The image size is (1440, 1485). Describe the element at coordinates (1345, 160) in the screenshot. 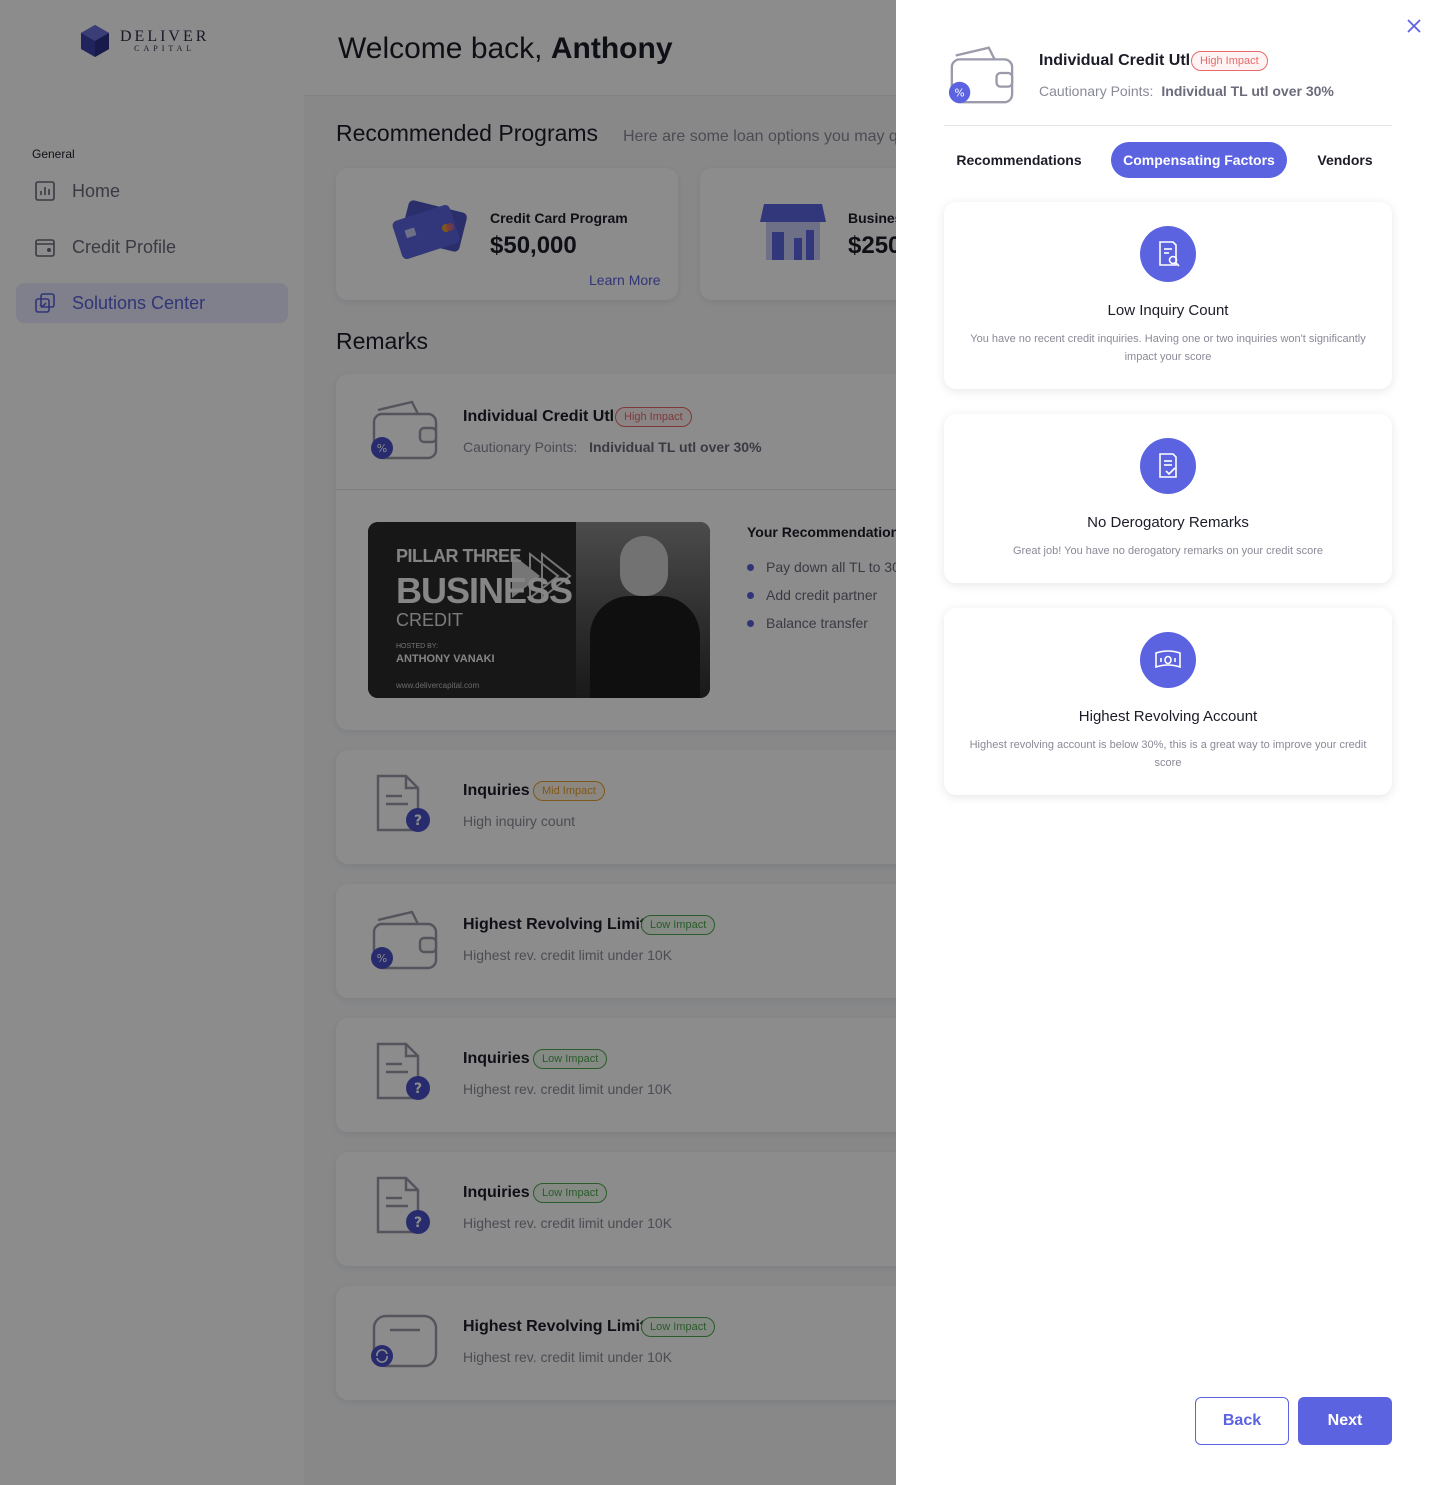

I see `tab-vendors: Vendors` at that location.